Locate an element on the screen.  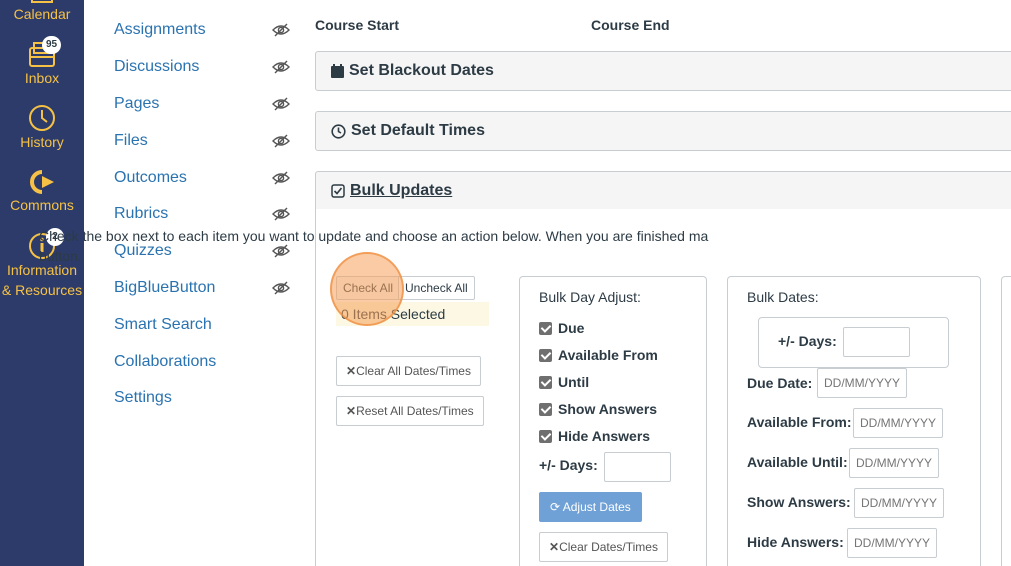
course-end-label: Course End is located at coordinates (630, 25).